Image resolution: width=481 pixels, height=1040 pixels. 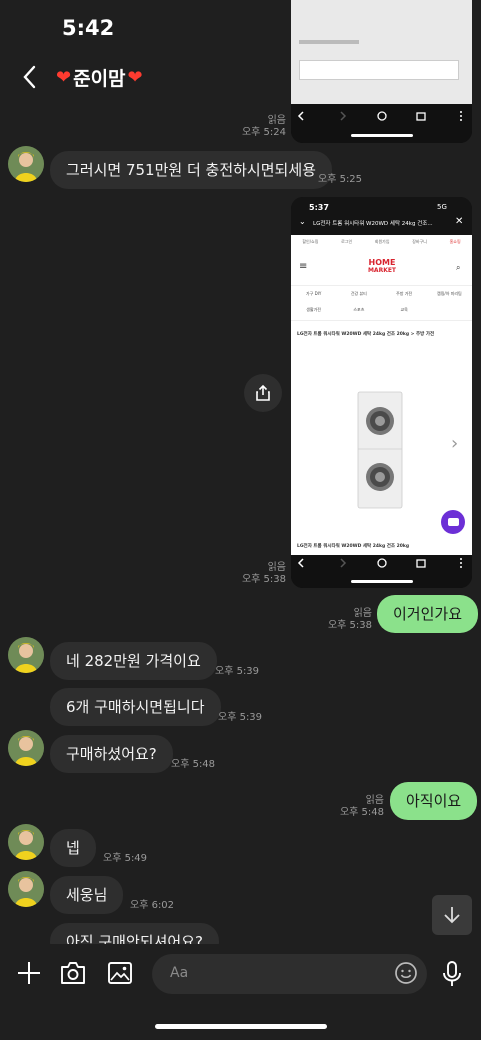 I want to click on embedded-tab: 할인/쇼핑, so click(x=310, y=241).